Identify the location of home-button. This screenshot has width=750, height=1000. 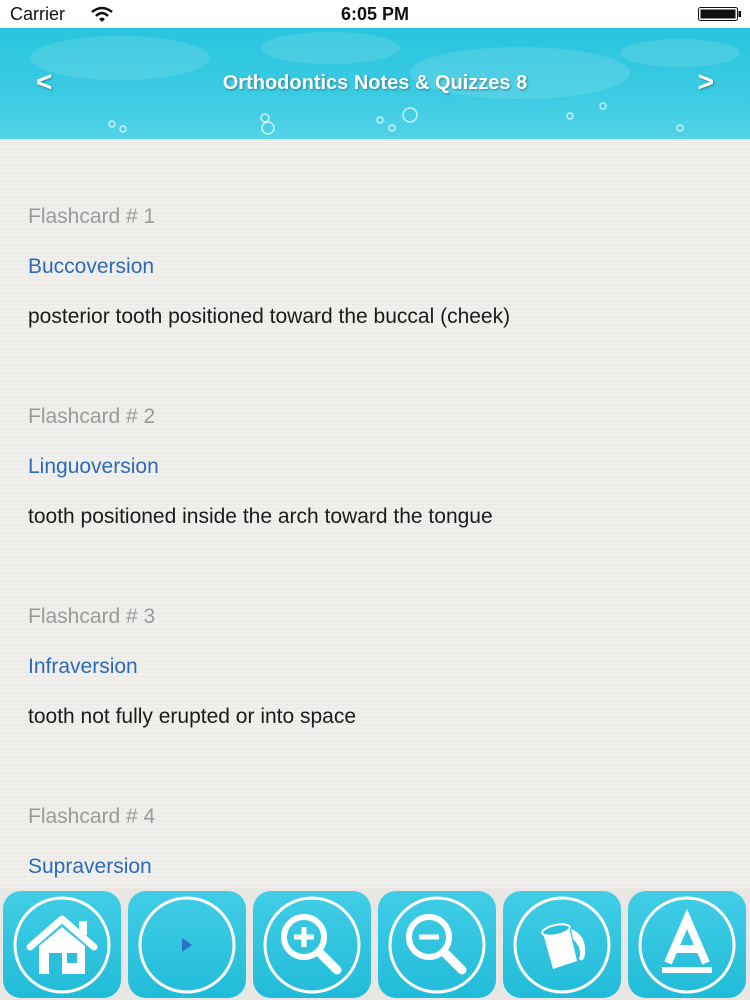
(62, 944).